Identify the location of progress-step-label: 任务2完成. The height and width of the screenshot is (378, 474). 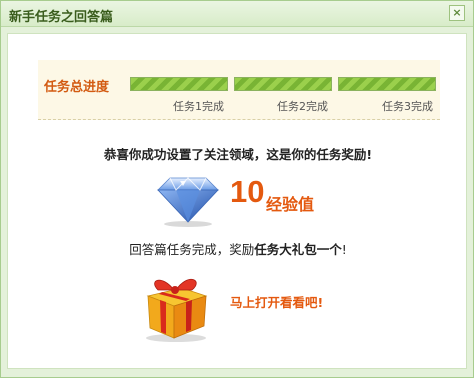
(302, 106).